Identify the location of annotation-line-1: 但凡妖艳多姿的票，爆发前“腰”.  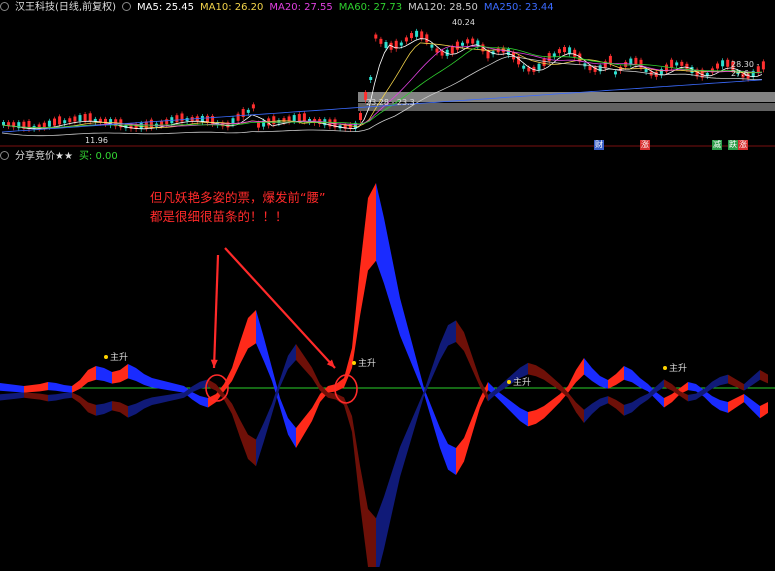
(238, 197).